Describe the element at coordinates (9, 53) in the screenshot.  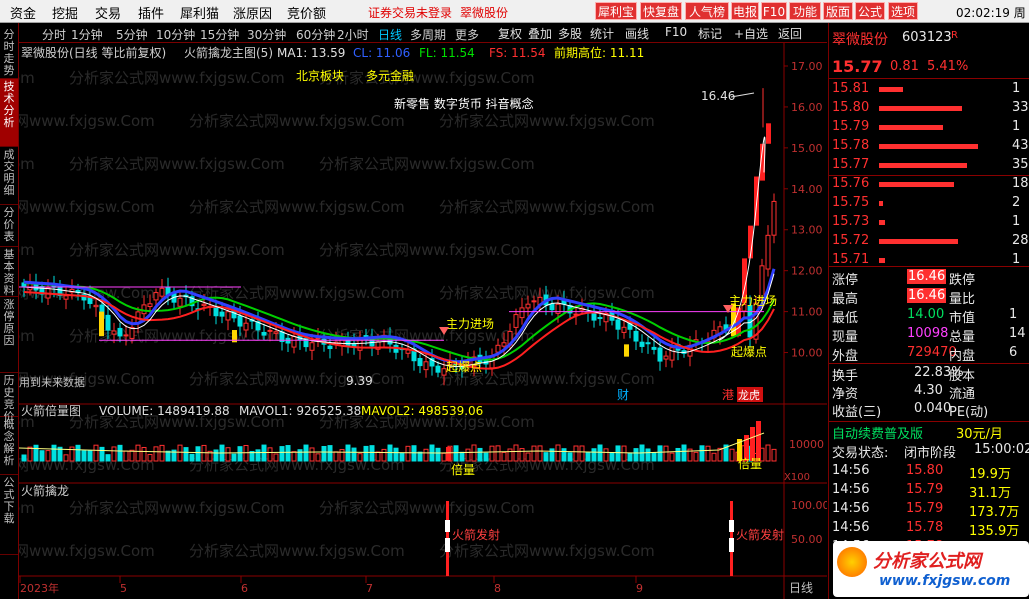
I see `left-tab-0: 分时走势` at that location.